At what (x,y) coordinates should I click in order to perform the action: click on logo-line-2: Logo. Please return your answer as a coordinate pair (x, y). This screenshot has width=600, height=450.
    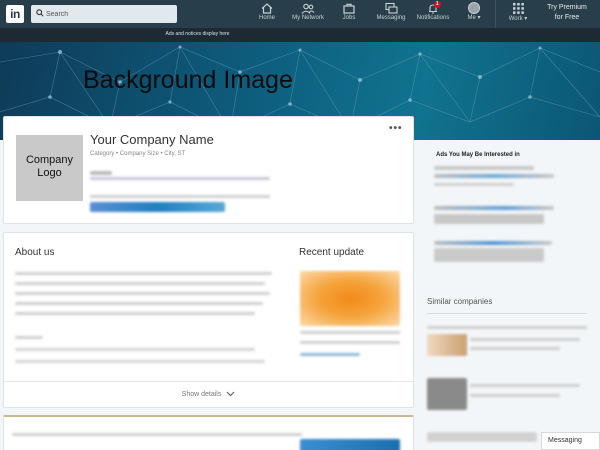
    Looking at the image, I should click on (49, 173).